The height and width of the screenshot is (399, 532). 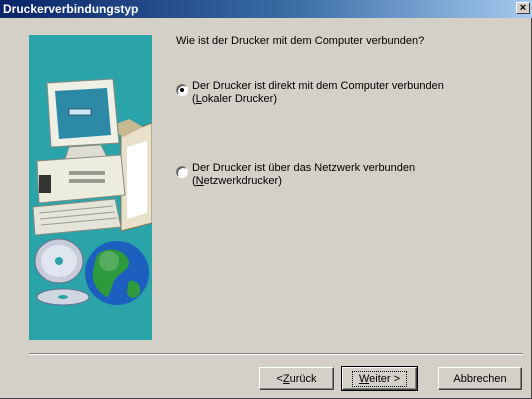 What do you see at coordinates (81, 179) in the screenshot?
I see `computer-case-icon` at bounding box center [81, 179].